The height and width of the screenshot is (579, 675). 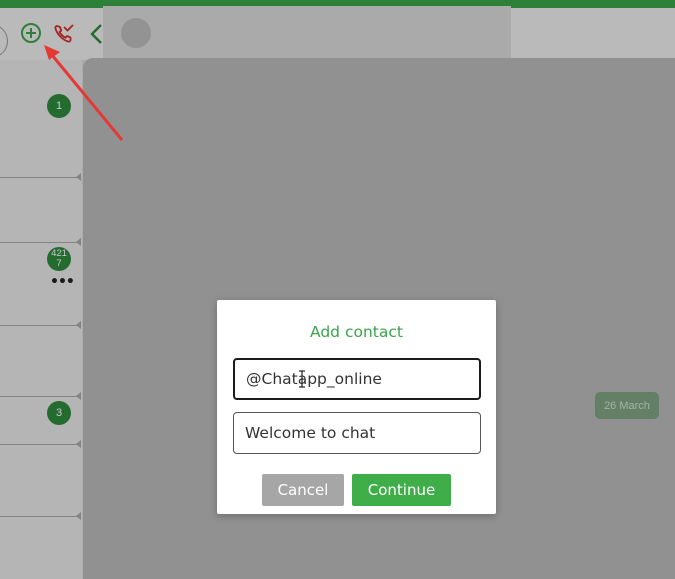 I want to click on username-input: @Chatapp_online, so click(x=357, y=379).